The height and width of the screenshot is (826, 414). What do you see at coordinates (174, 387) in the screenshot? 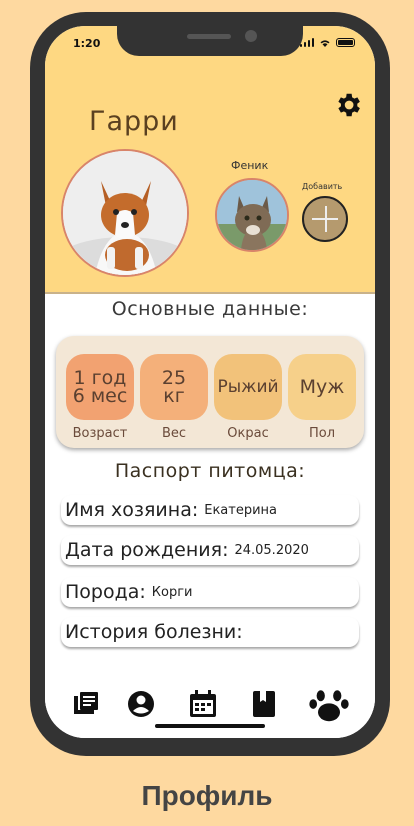
I see `weight-tile: 25 кг` at bounding box center [174, 387].